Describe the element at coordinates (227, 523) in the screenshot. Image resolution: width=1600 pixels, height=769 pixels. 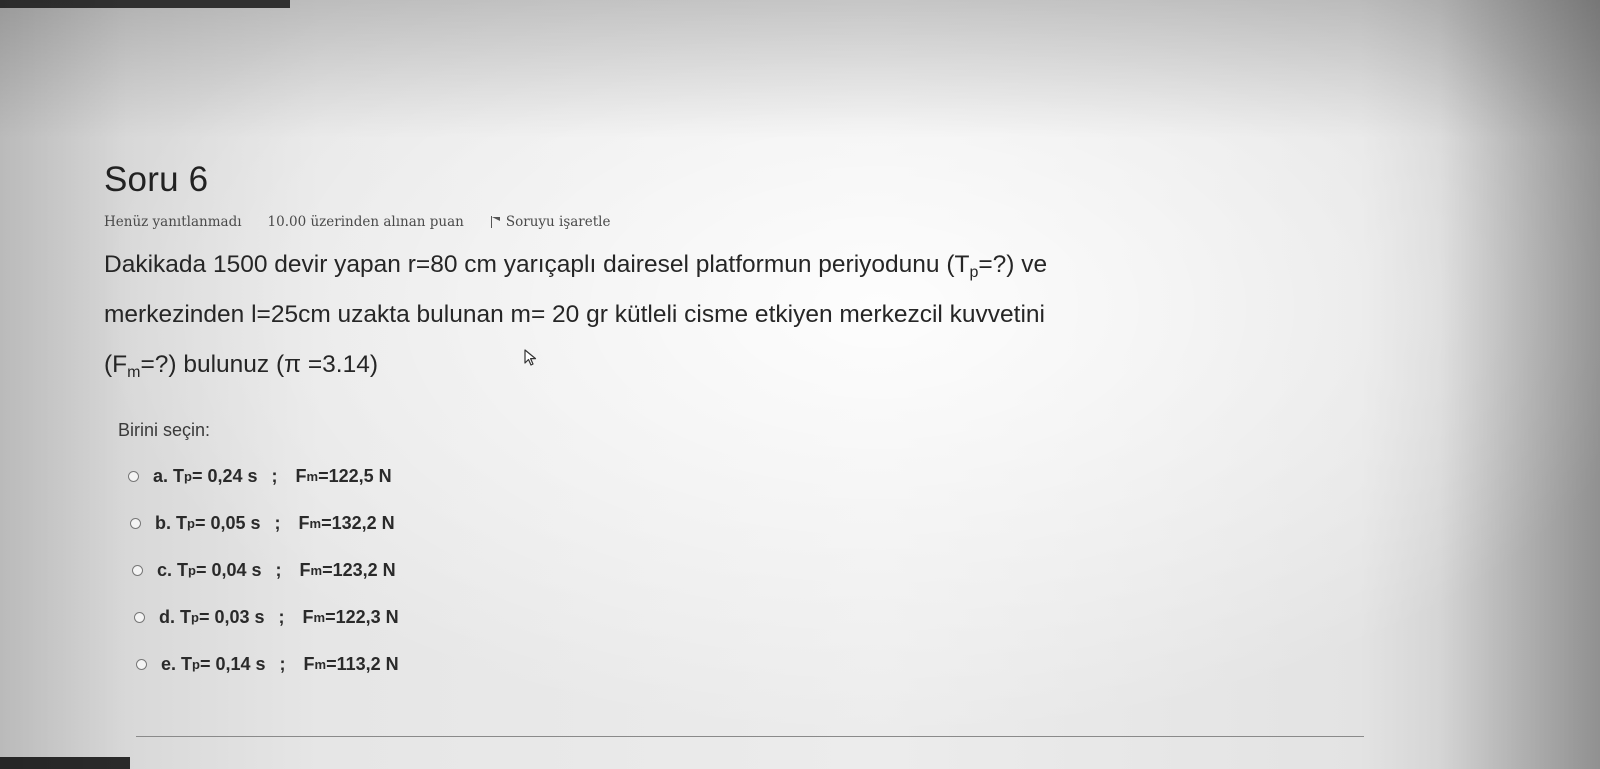
I see `option-period-value: = 0,05 s` at that location.